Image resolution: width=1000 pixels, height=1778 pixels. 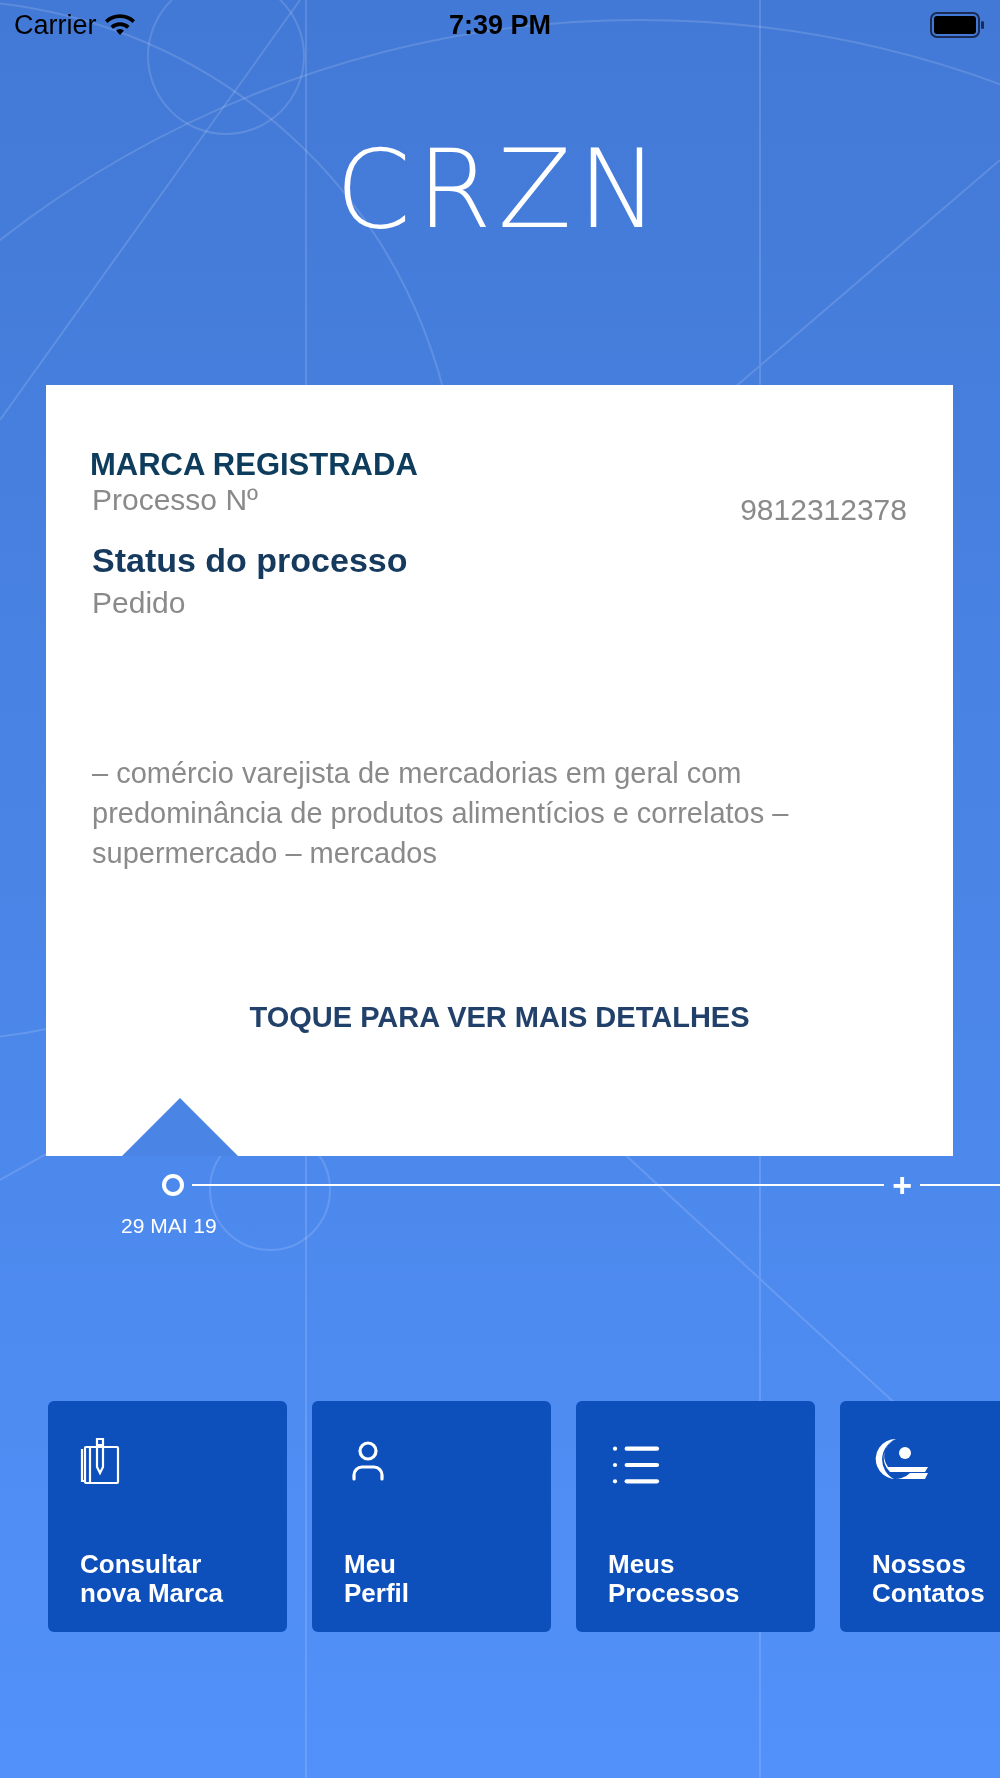 What do you see at coordinates (958, 25) in the screenshot?
I see `battery-icon` at bounding box center [958, 25].